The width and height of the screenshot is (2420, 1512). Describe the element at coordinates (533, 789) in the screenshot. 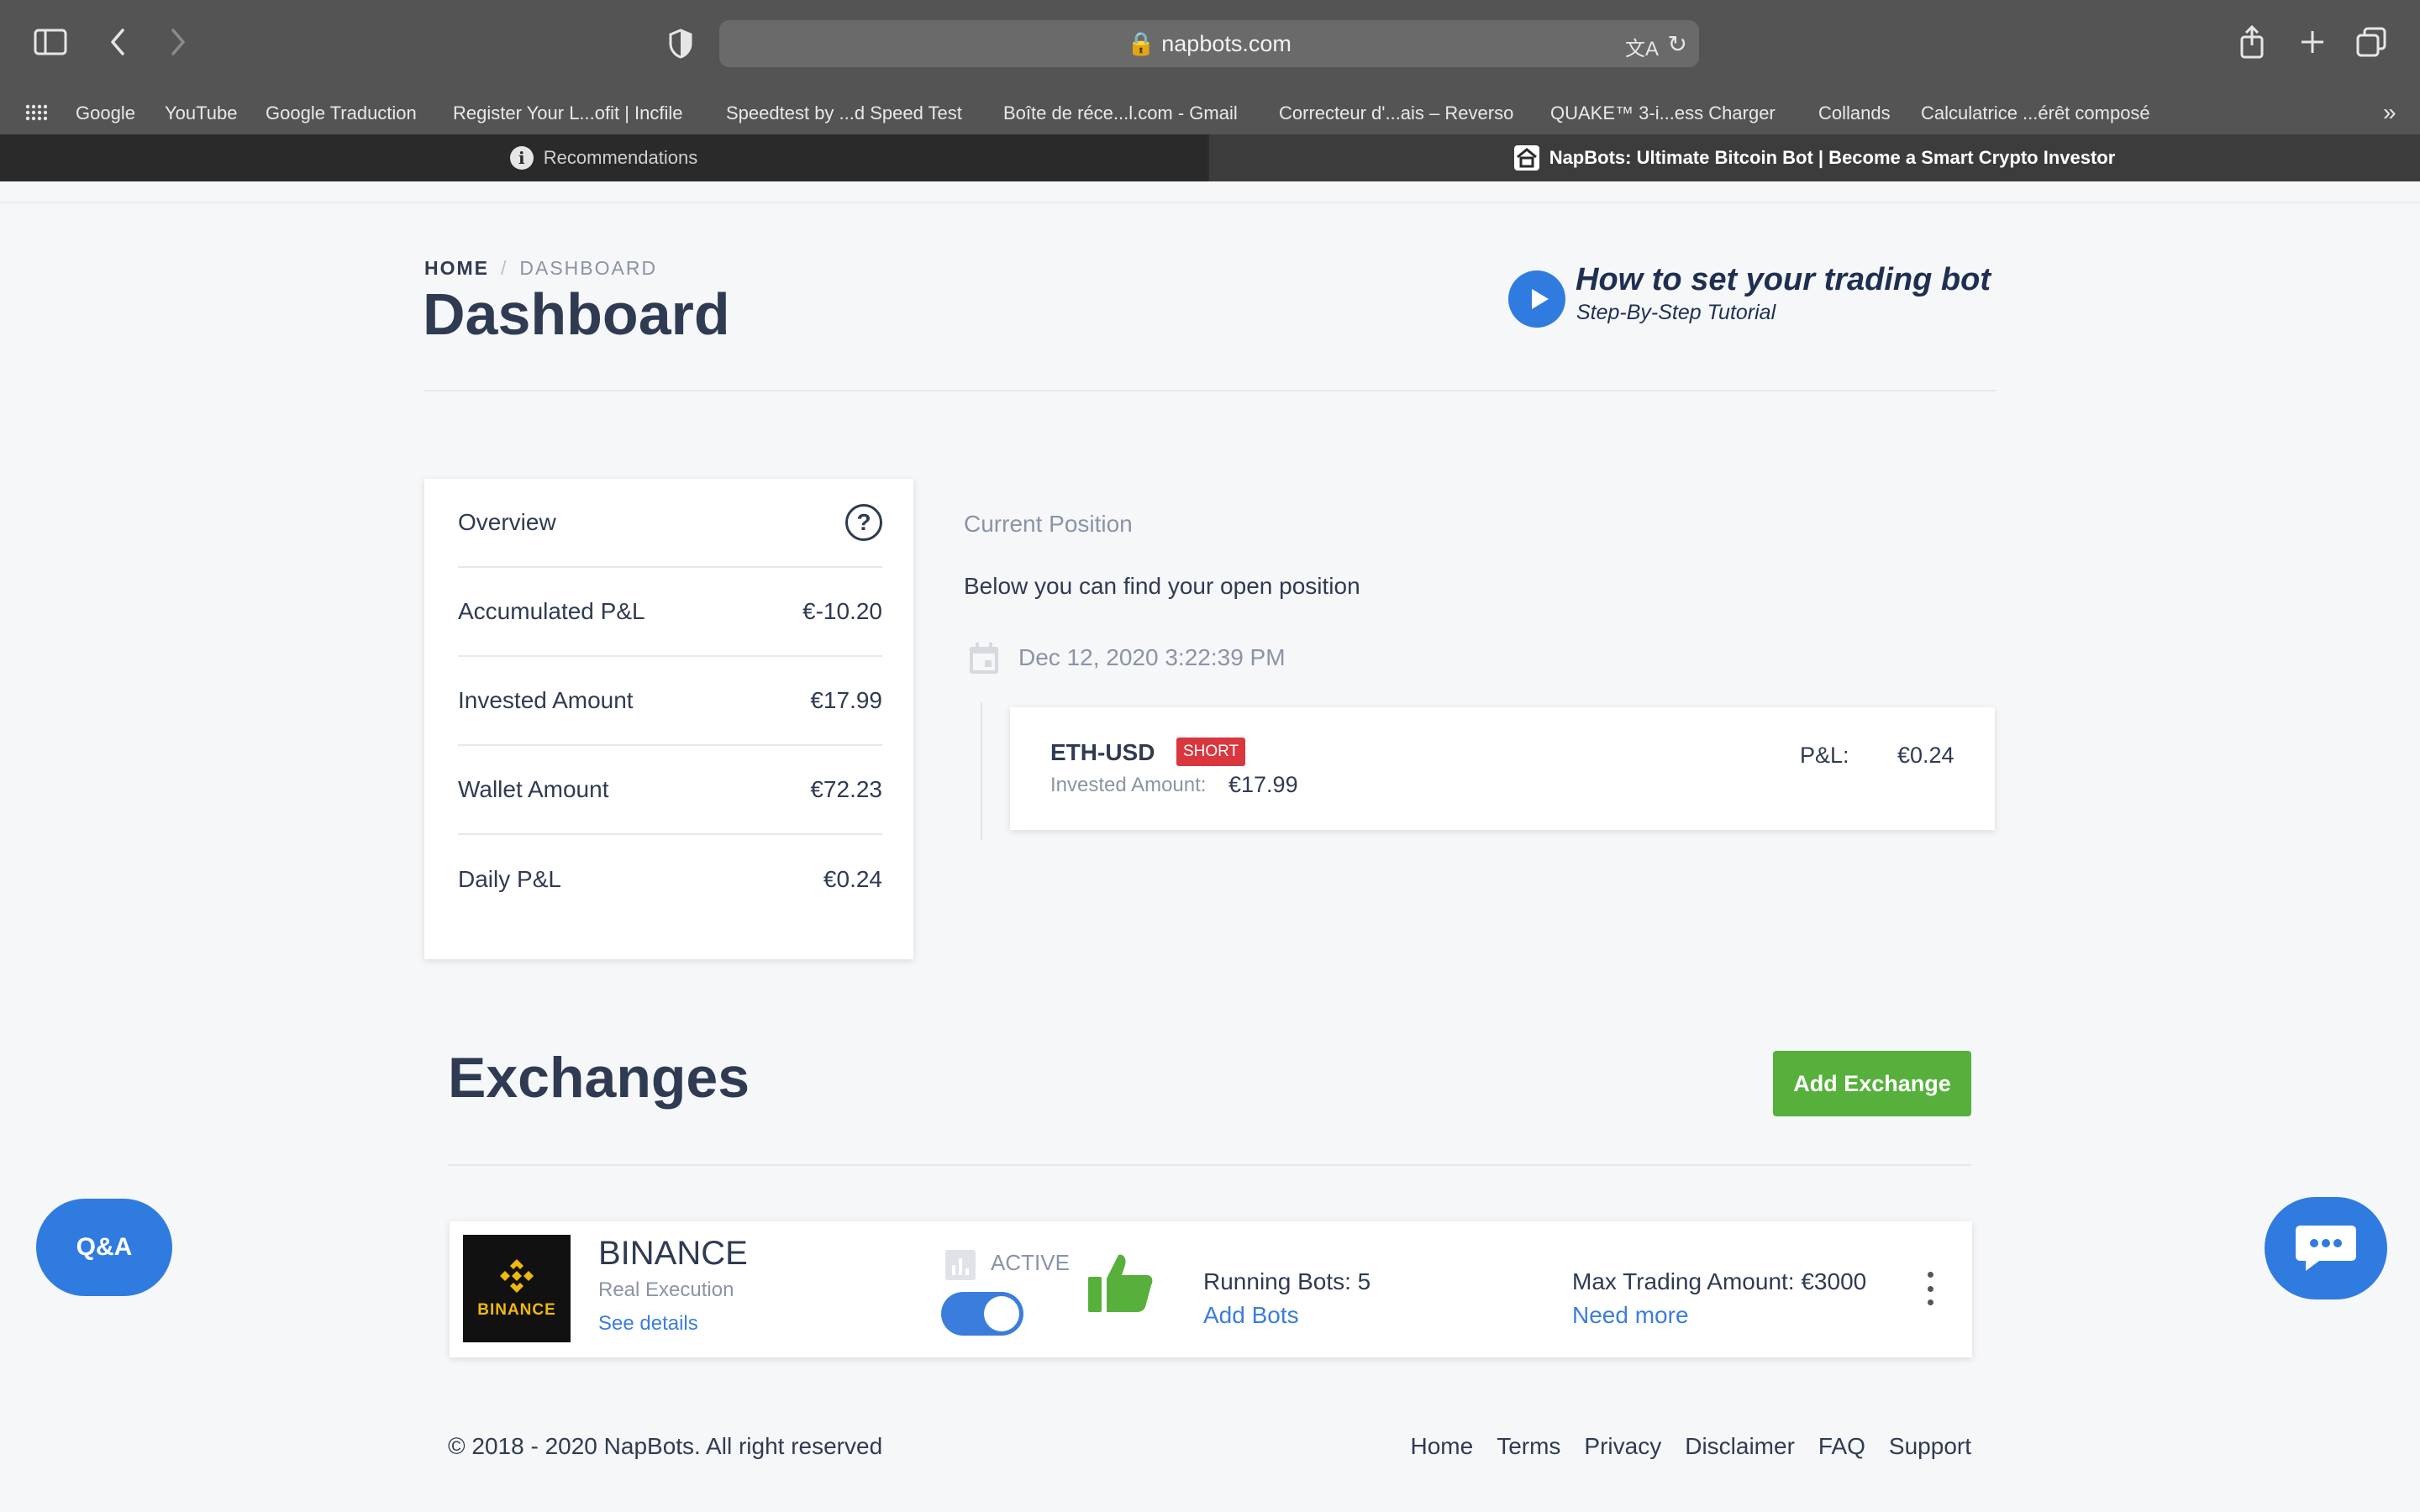

I see `overview-row-label: Wallet Amount` at that location.